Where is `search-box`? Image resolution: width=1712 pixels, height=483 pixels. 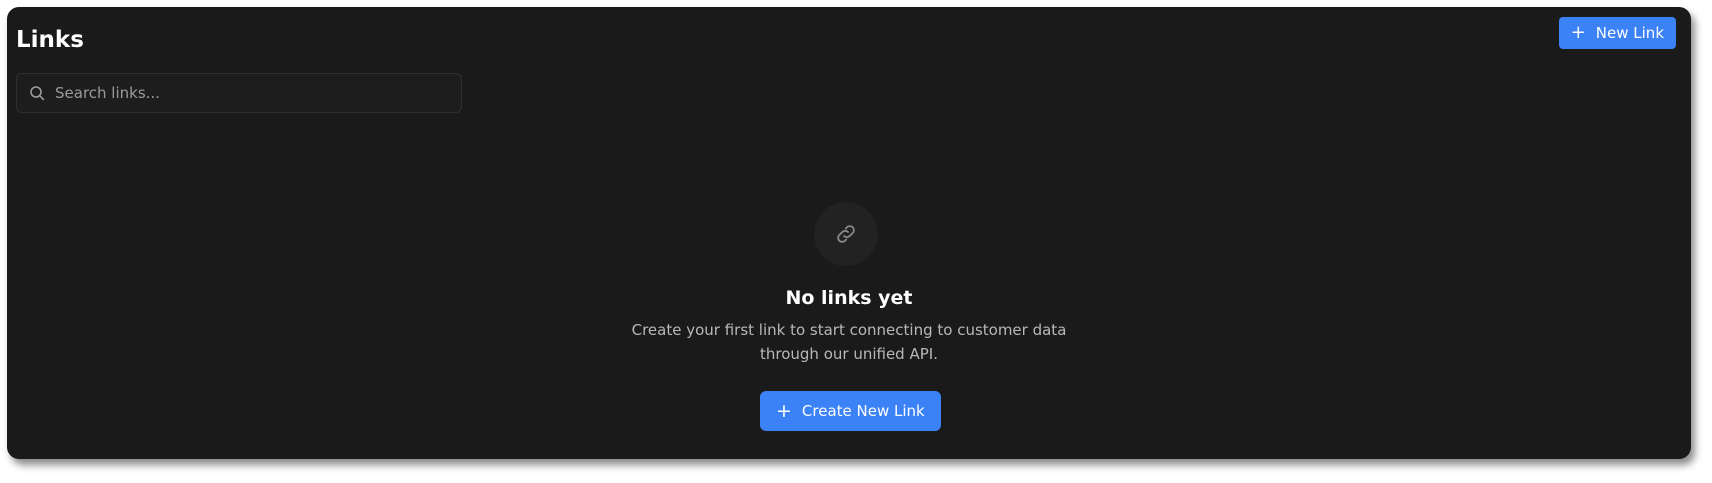 search-box is located at coordinates (239, 93).